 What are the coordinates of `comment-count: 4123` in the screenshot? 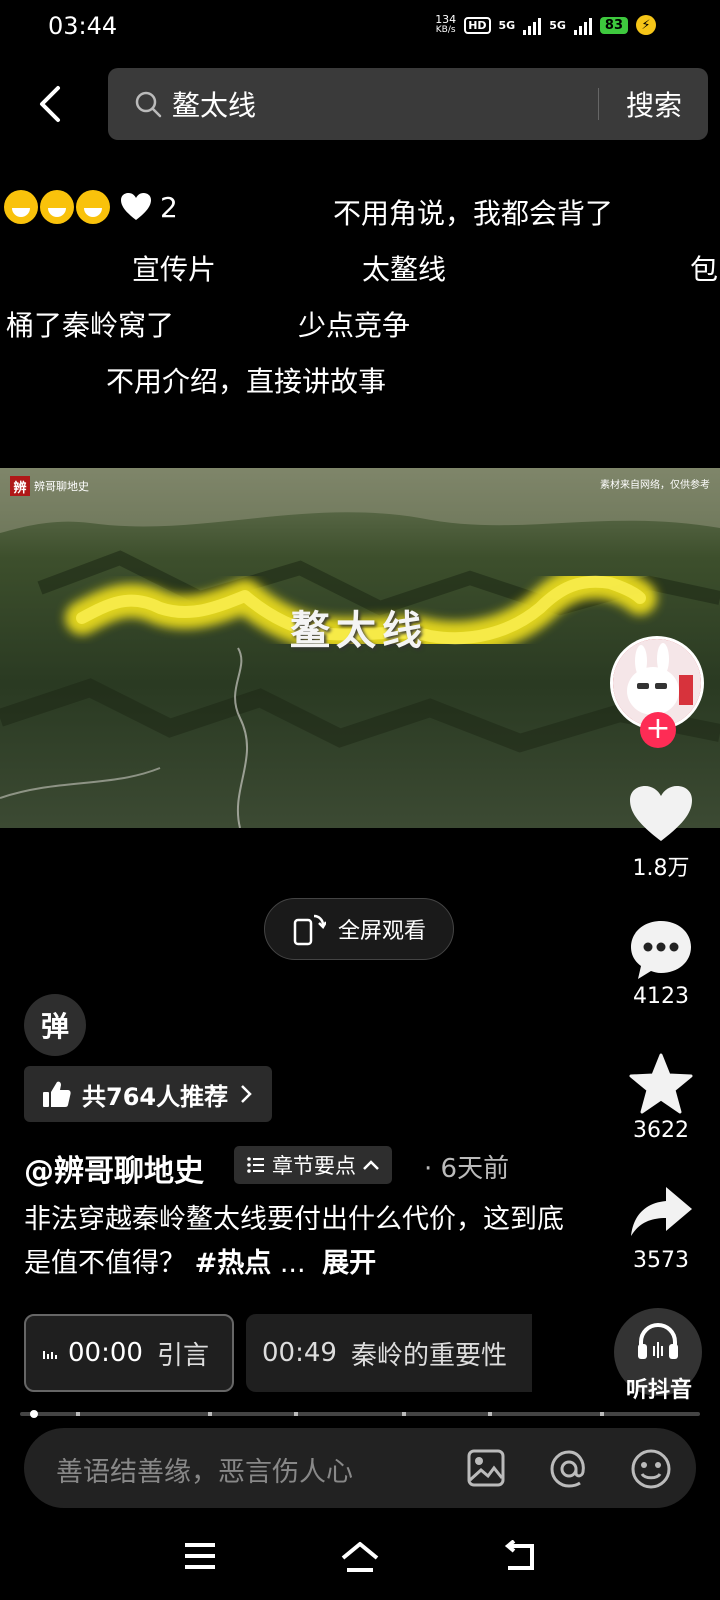 It's located at (661, 996).